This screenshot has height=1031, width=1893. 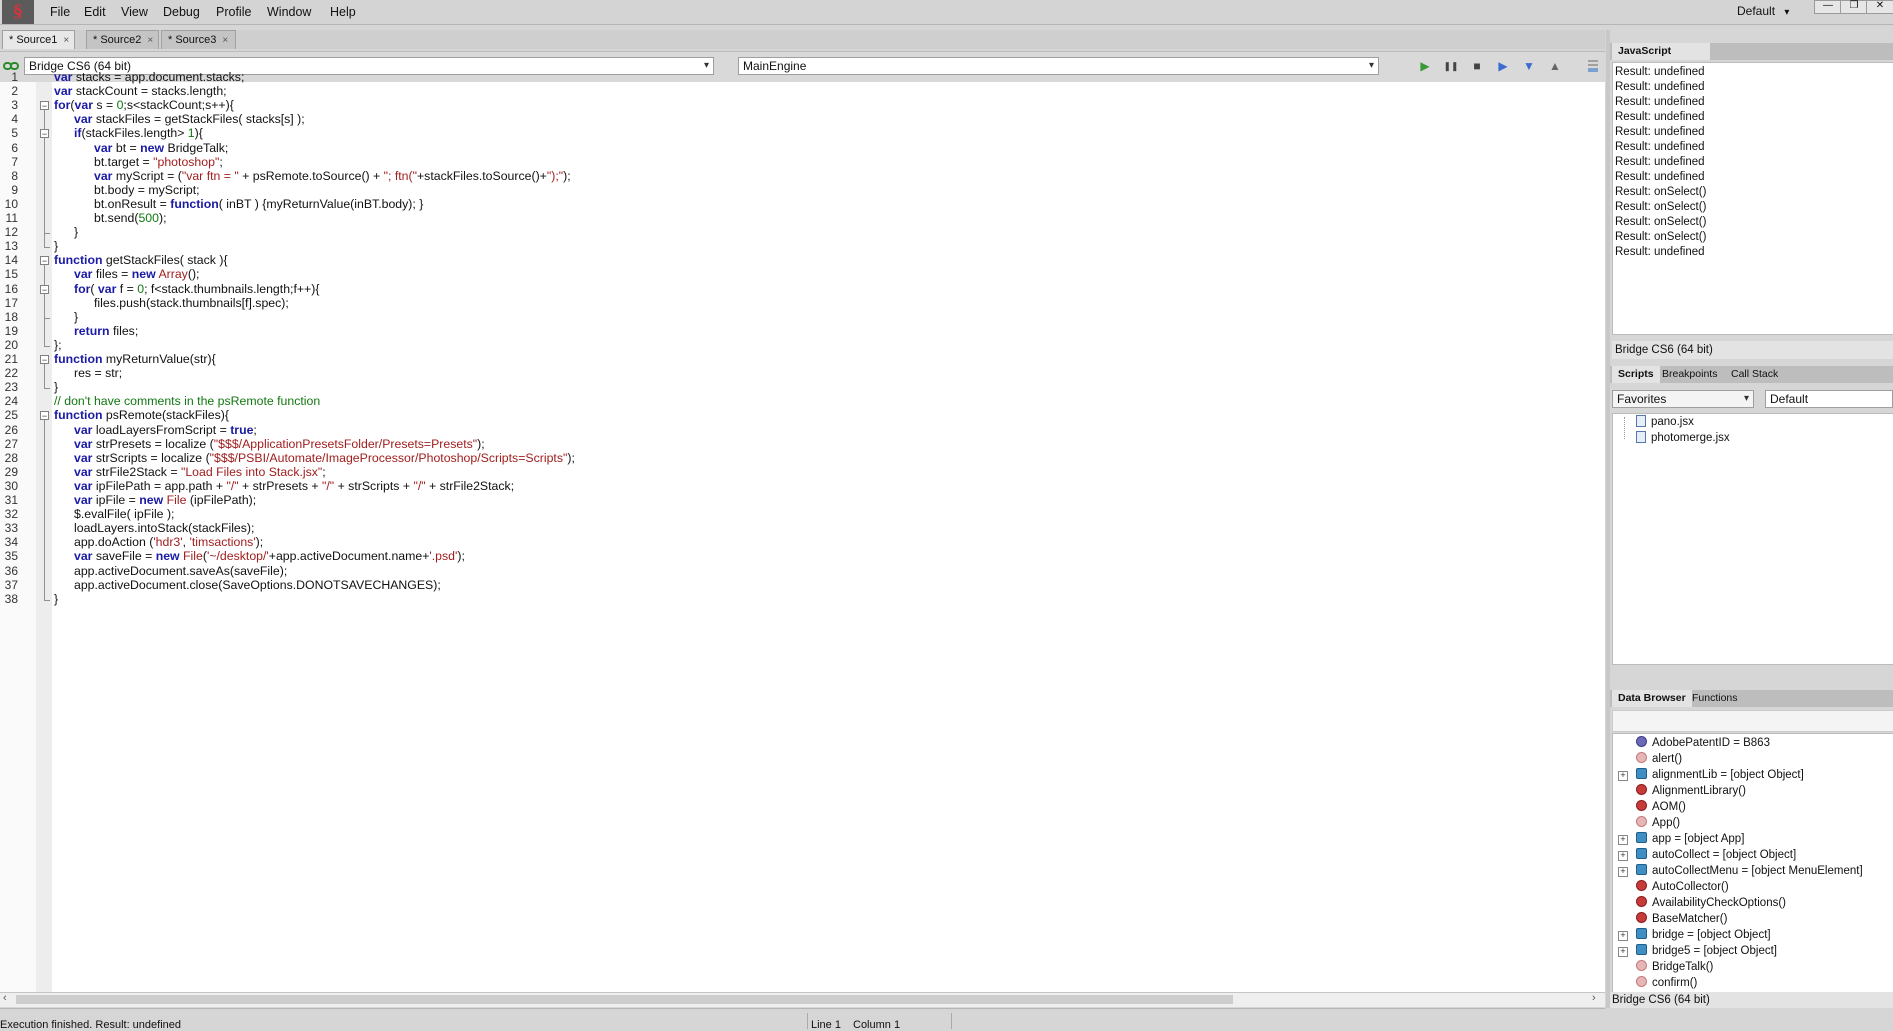 What do you see at coordinates (1665, 421) in the screenshot?
I see `script-file-item: pano.jsx` at bounding box center [1665, 421].